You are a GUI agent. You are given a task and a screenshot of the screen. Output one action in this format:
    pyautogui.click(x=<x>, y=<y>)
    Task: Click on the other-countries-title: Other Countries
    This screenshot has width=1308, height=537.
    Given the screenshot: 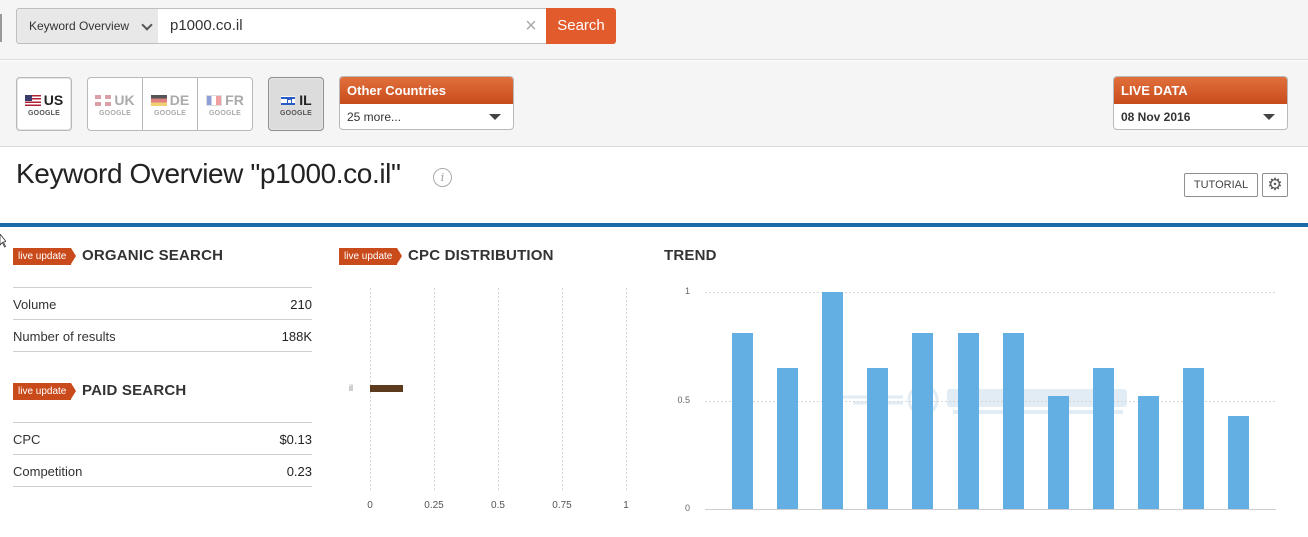 What is the action you would take?
    pyautogui.click(x=426, y=90)
    